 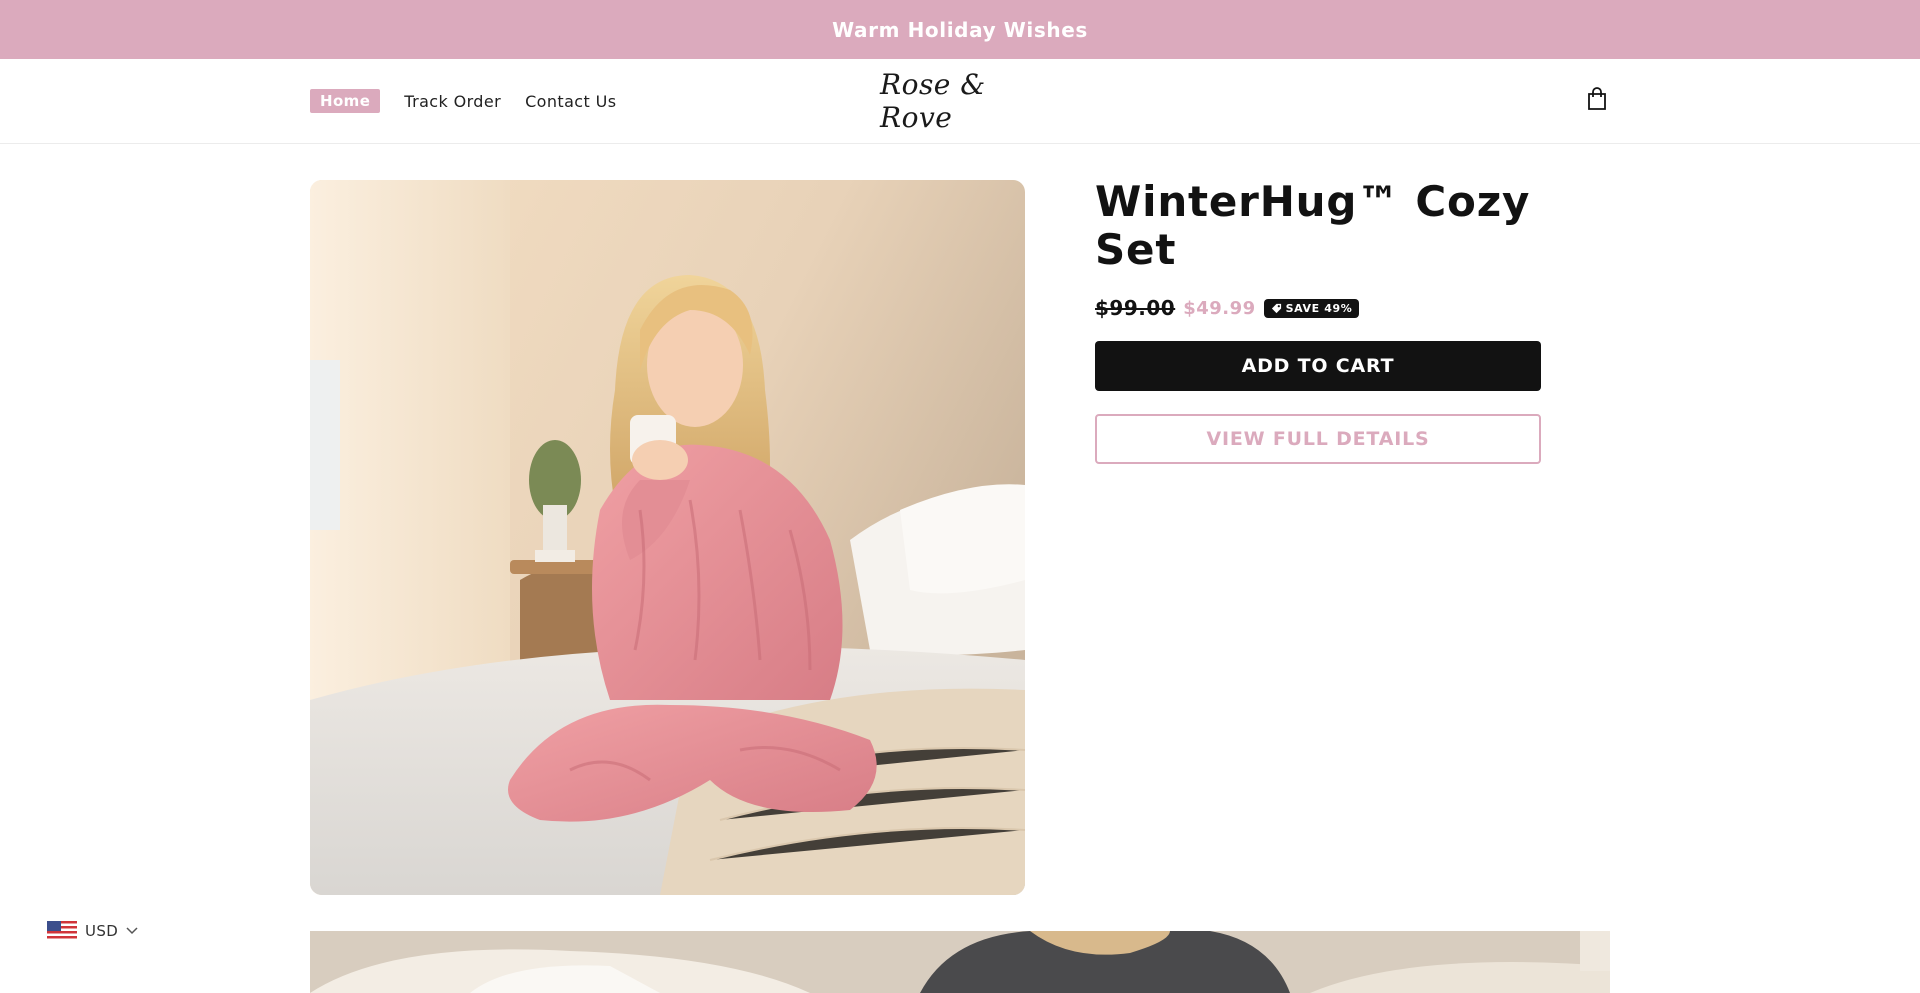 What do you see at coordinates (1318, 366) in the screenshot?
I see `add-to-cart-button: ADD TO CART` at bounding box center [1318, 366].